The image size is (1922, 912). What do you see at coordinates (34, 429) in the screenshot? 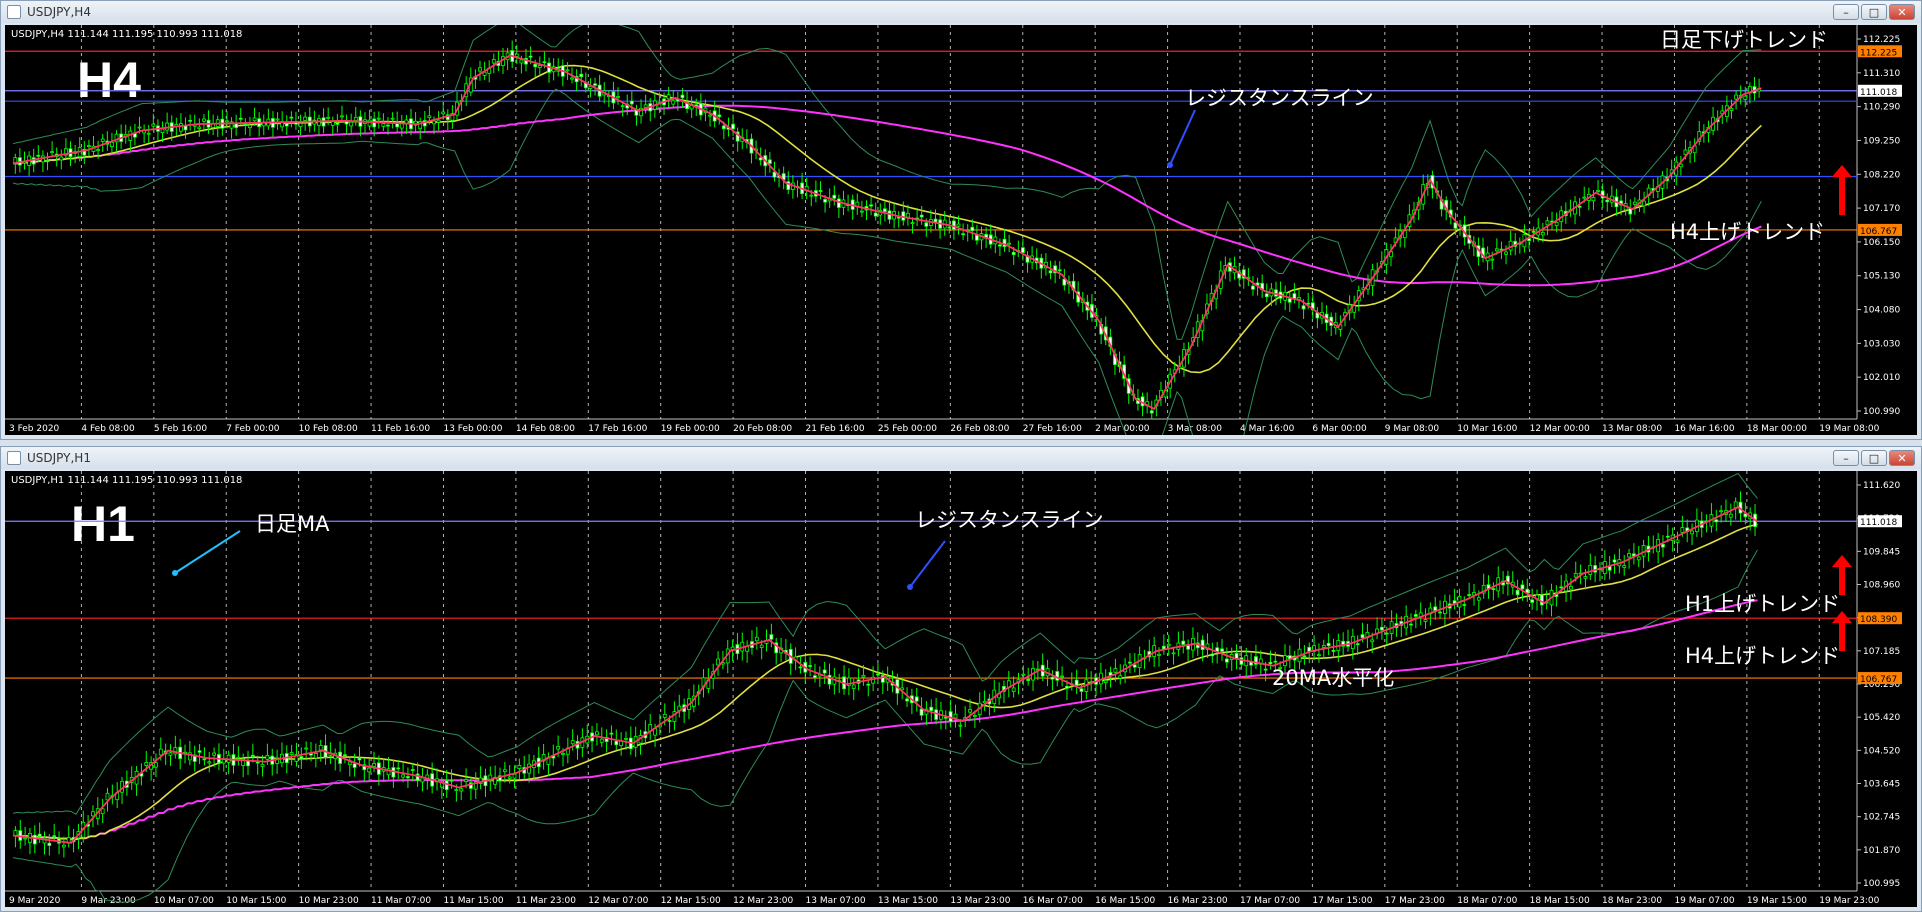
I see `x-tick-label: 3 Feb 2020` at bounding box center [34, 429].